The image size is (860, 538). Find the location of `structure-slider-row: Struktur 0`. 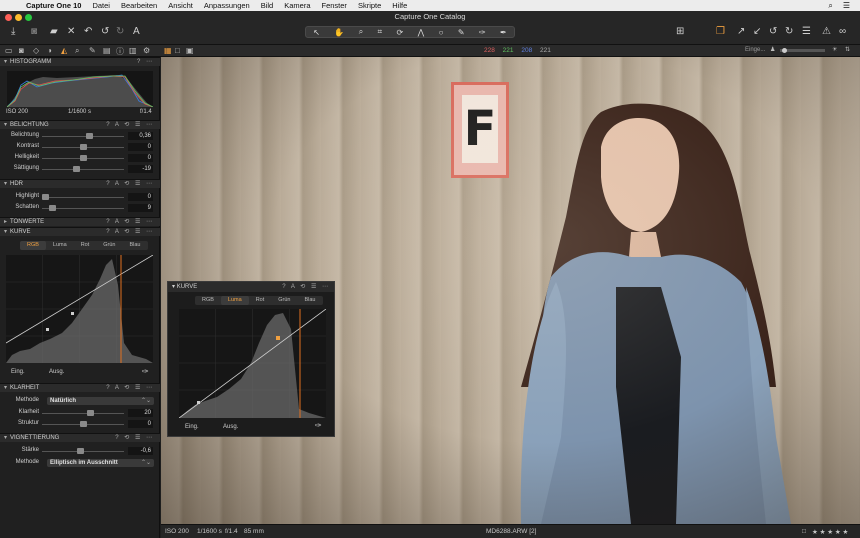

structure-slider-row: Struktur 0 is located at coordinates (80, 424).